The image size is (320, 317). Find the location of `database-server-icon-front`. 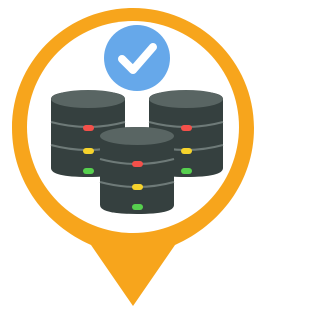

database-server-icon-front is located at coordinates (137, 170).